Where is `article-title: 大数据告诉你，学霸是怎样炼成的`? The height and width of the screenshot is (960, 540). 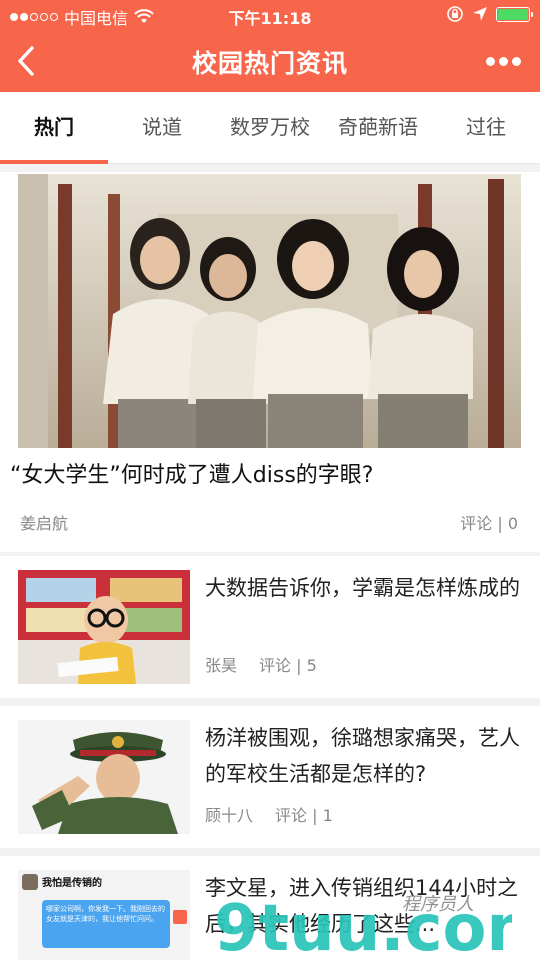 article-title: 大数据告诉你，学霸是怎样炼成的 is located at coordinates (362, 588).